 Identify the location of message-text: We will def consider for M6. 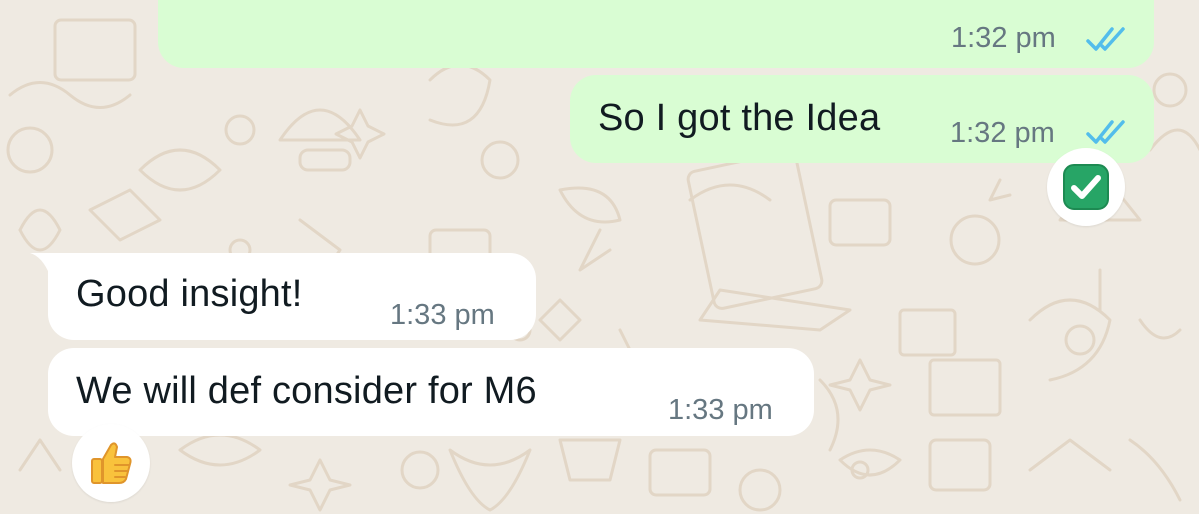
(306, 391).